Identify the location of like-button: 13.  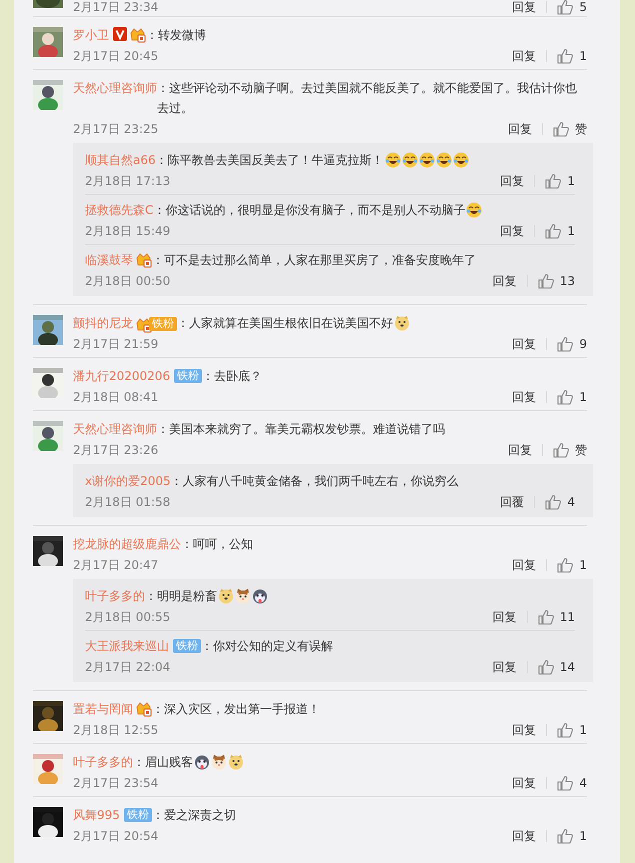
(556, 281).